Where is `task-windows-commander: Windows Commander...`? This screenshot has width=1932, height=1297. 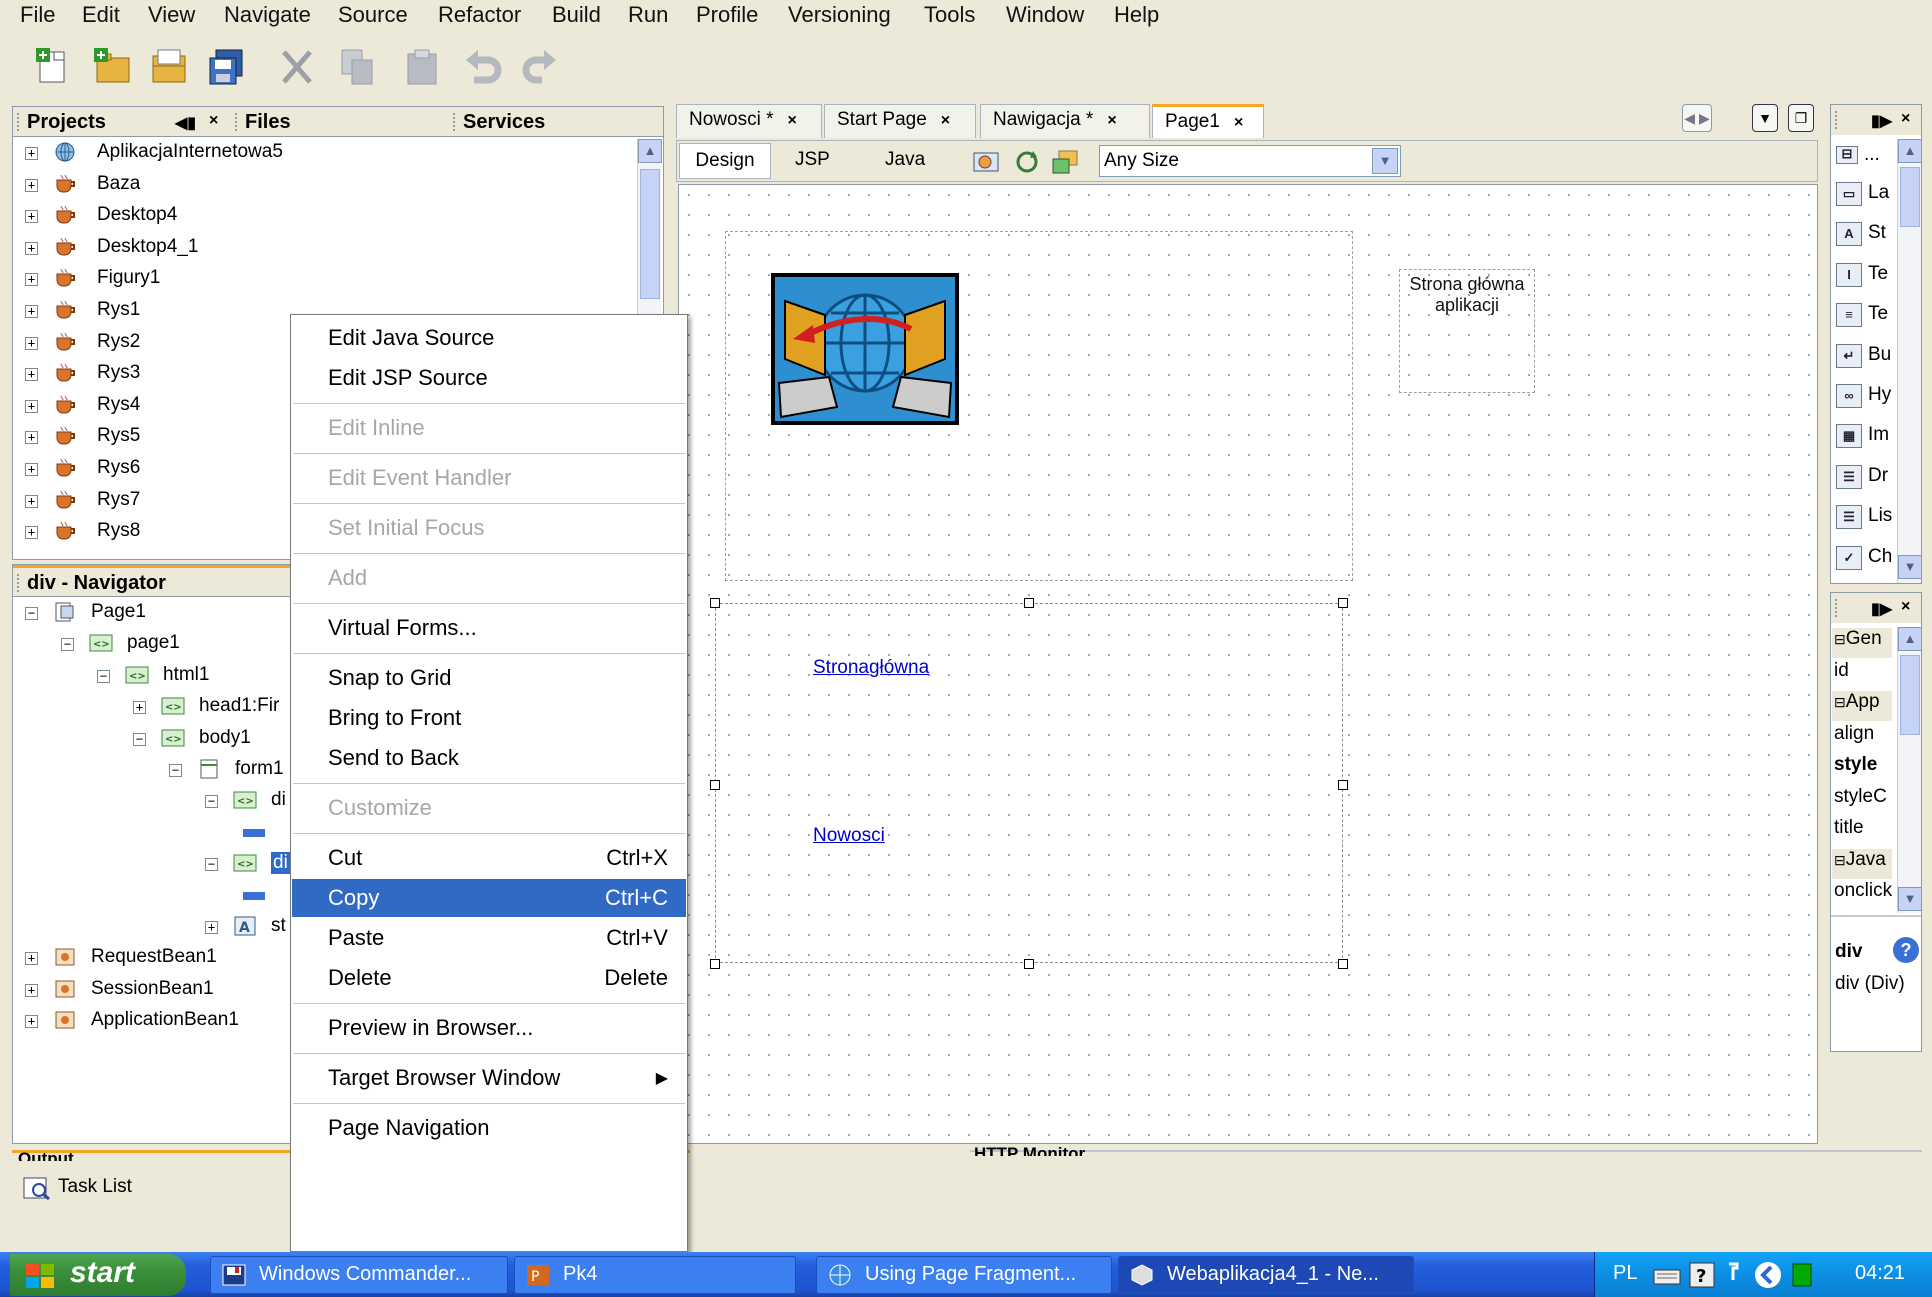
task-windows-commander: Windows Commander... is located at coordinates (359, 1275).